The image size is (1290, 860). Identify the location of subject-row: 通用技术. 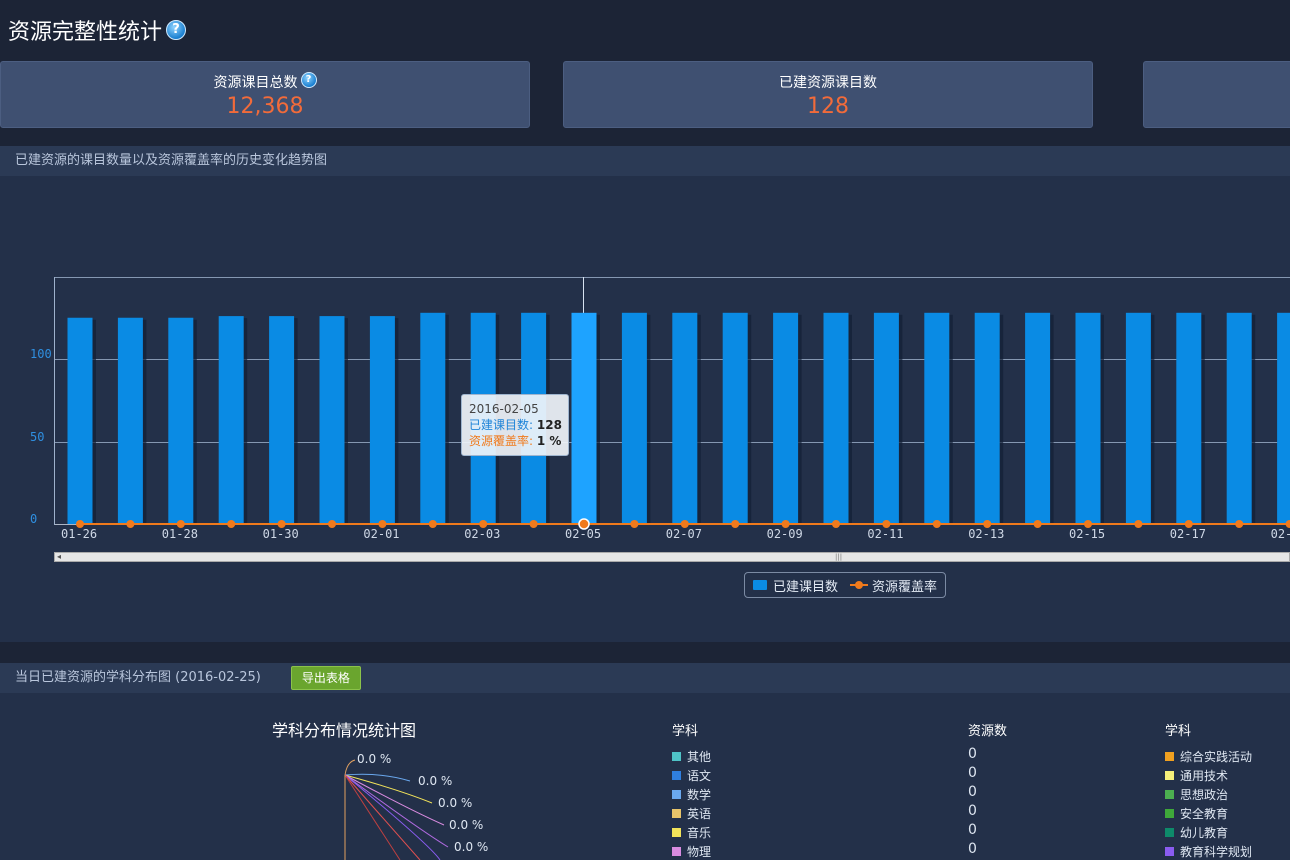
(1196, 775).